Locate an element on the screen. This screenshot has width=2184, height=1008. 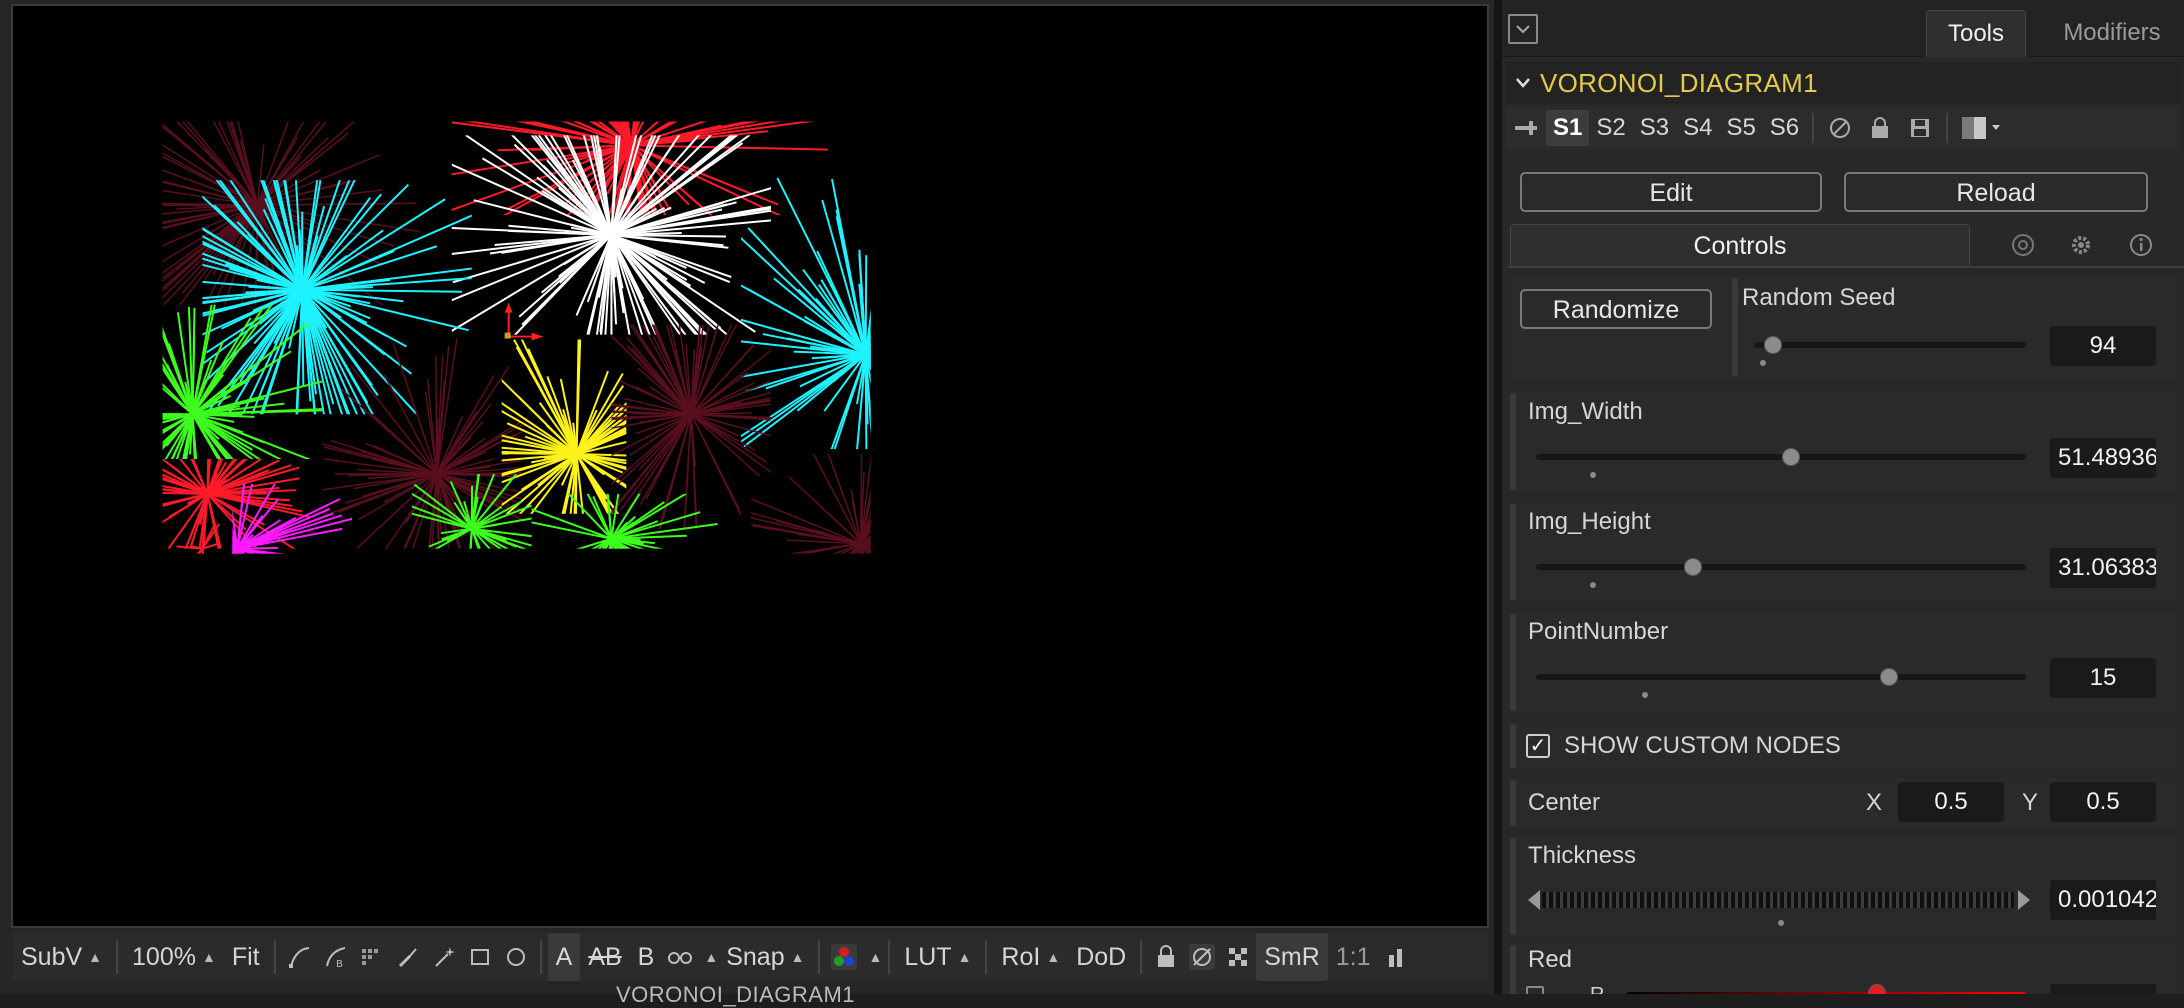
ratio-button: 1:1 is located at coordinates (1353, 957).